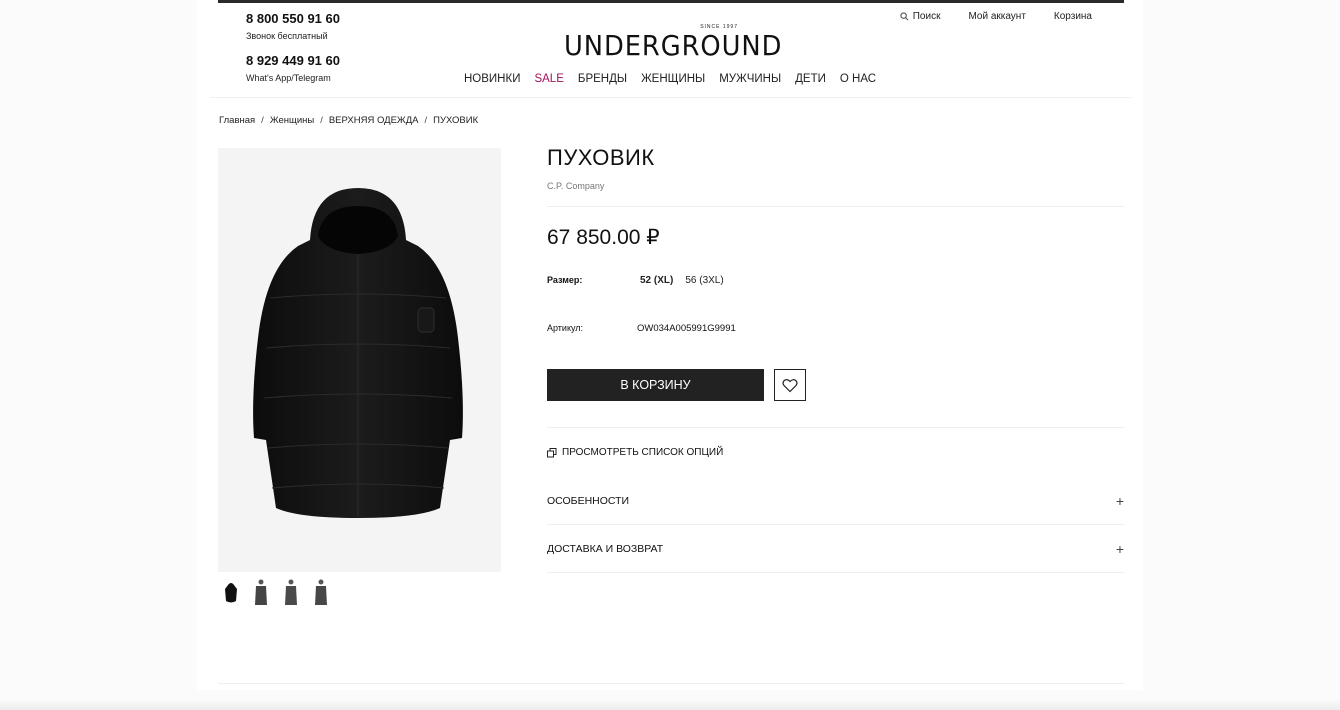 The height and width of the screenshot is (710, 1340). What do you see at coordinates (293, 60) in the screenshot?
I see `phone-whatsapp: 8 929 449 91 60` at bounding box center [293, 60].